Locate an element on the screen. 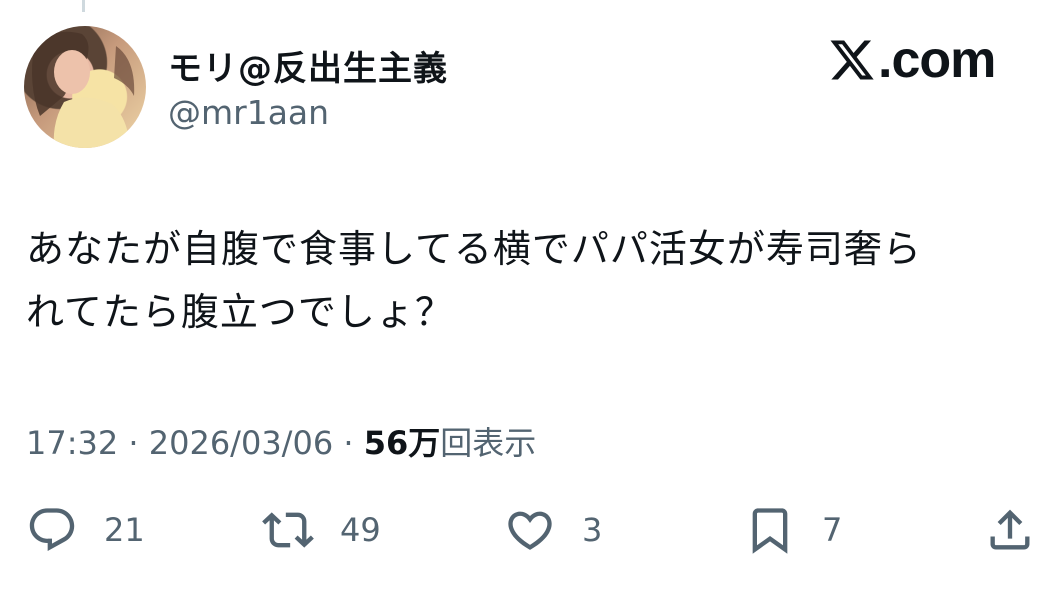  like-count: 3 is located at coordinates (592, 530).